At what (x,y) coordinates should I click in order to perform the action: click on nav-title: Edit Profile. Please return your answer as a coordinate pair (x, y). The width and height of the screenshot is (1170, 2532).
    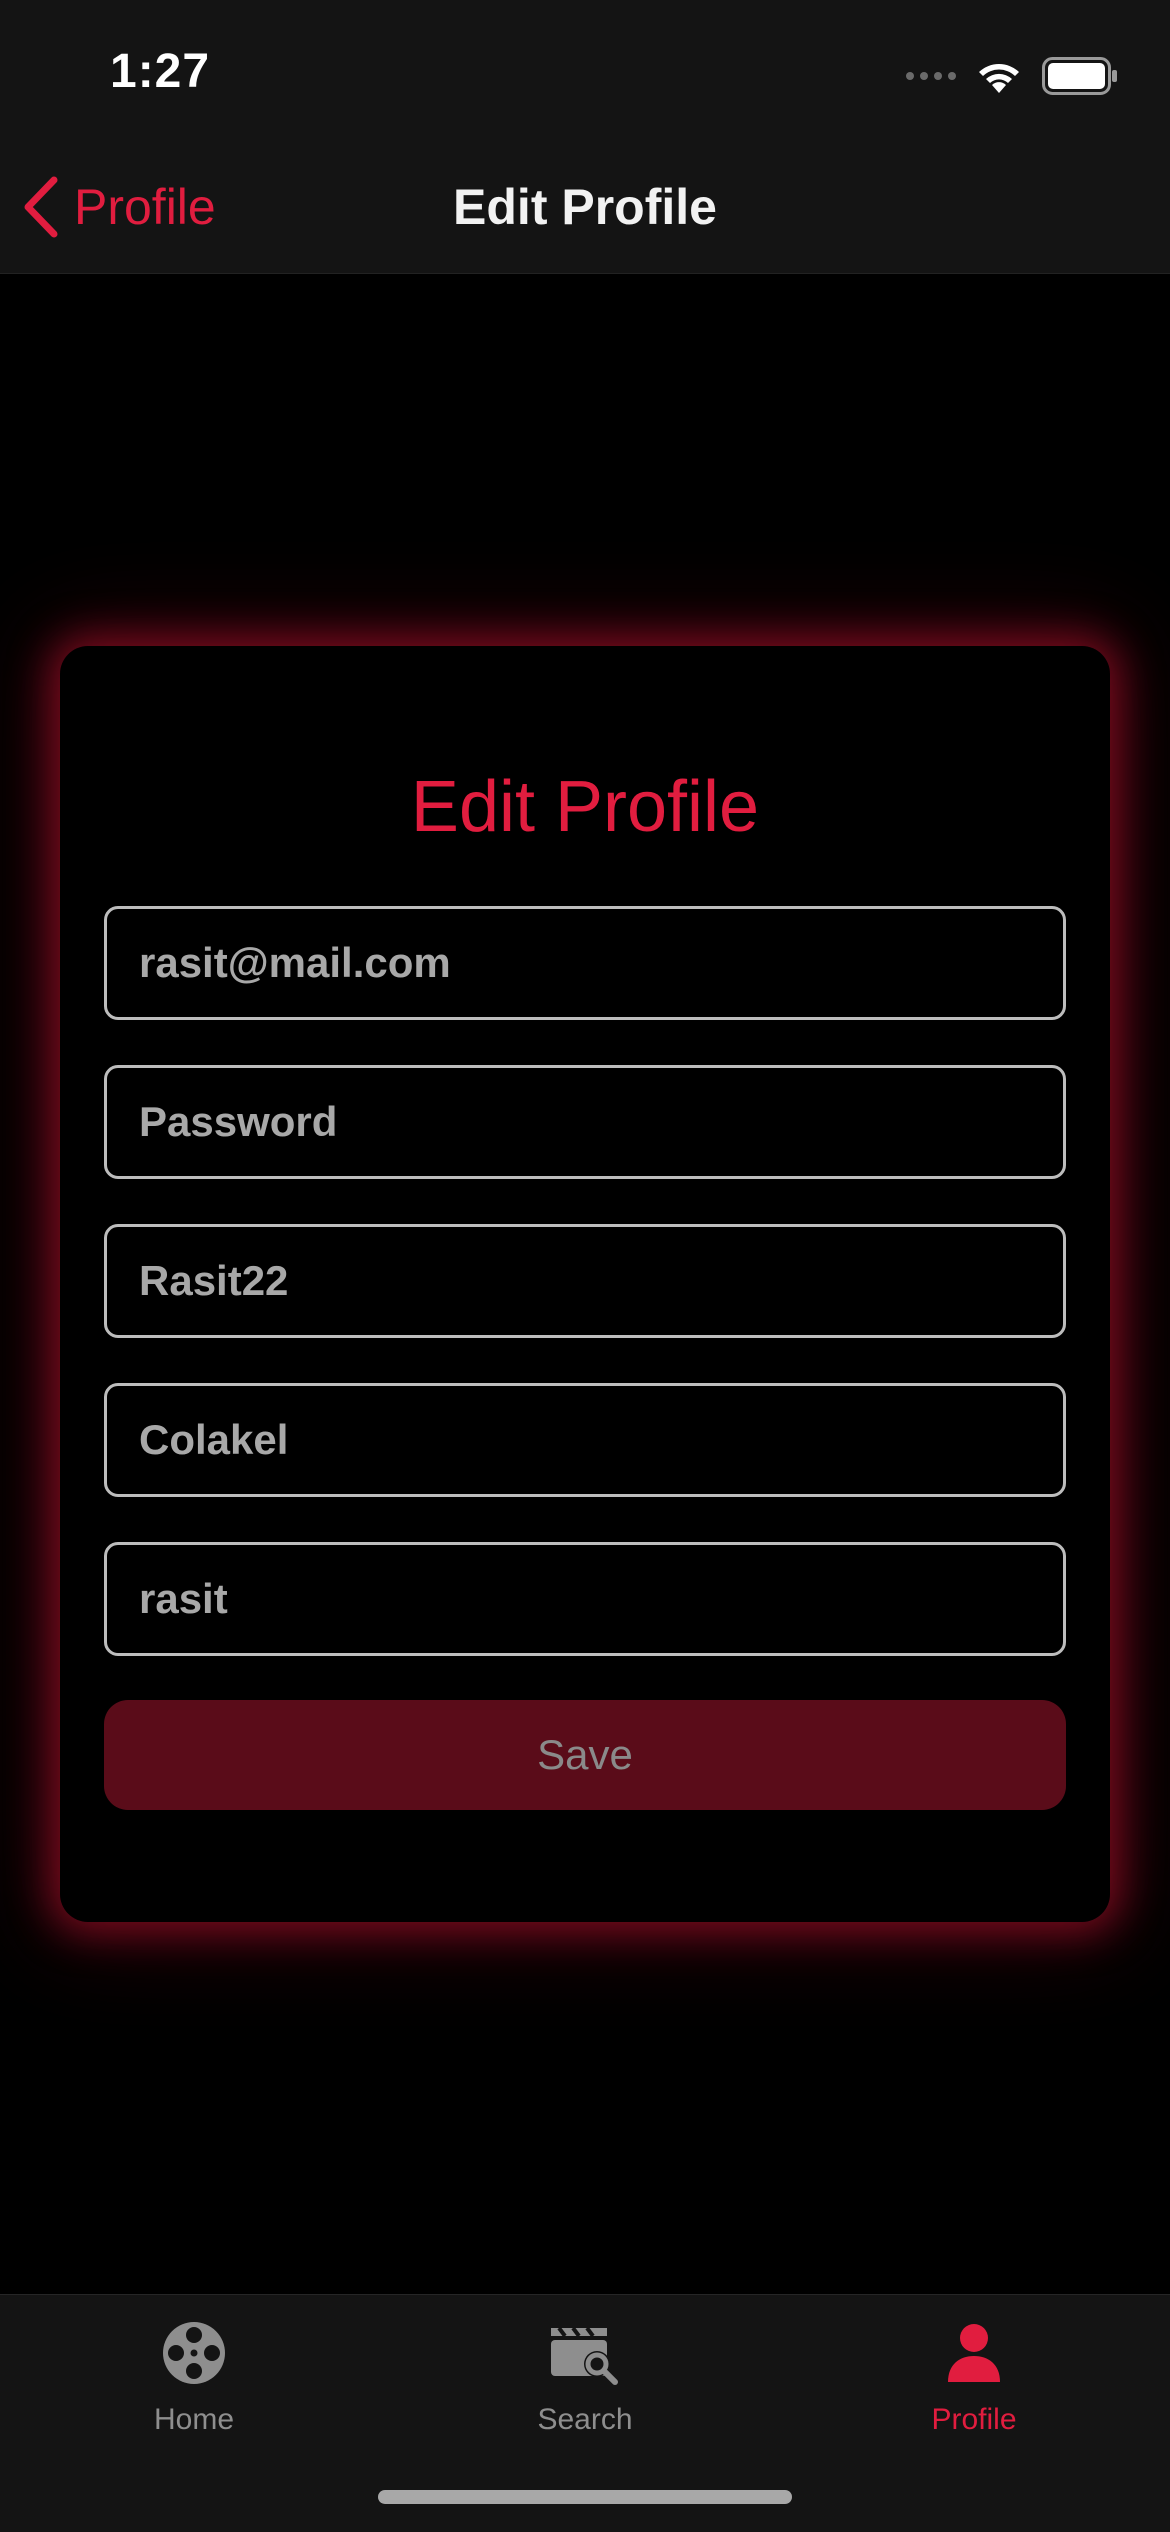
    Looking at the image, I should click on (585, 207).